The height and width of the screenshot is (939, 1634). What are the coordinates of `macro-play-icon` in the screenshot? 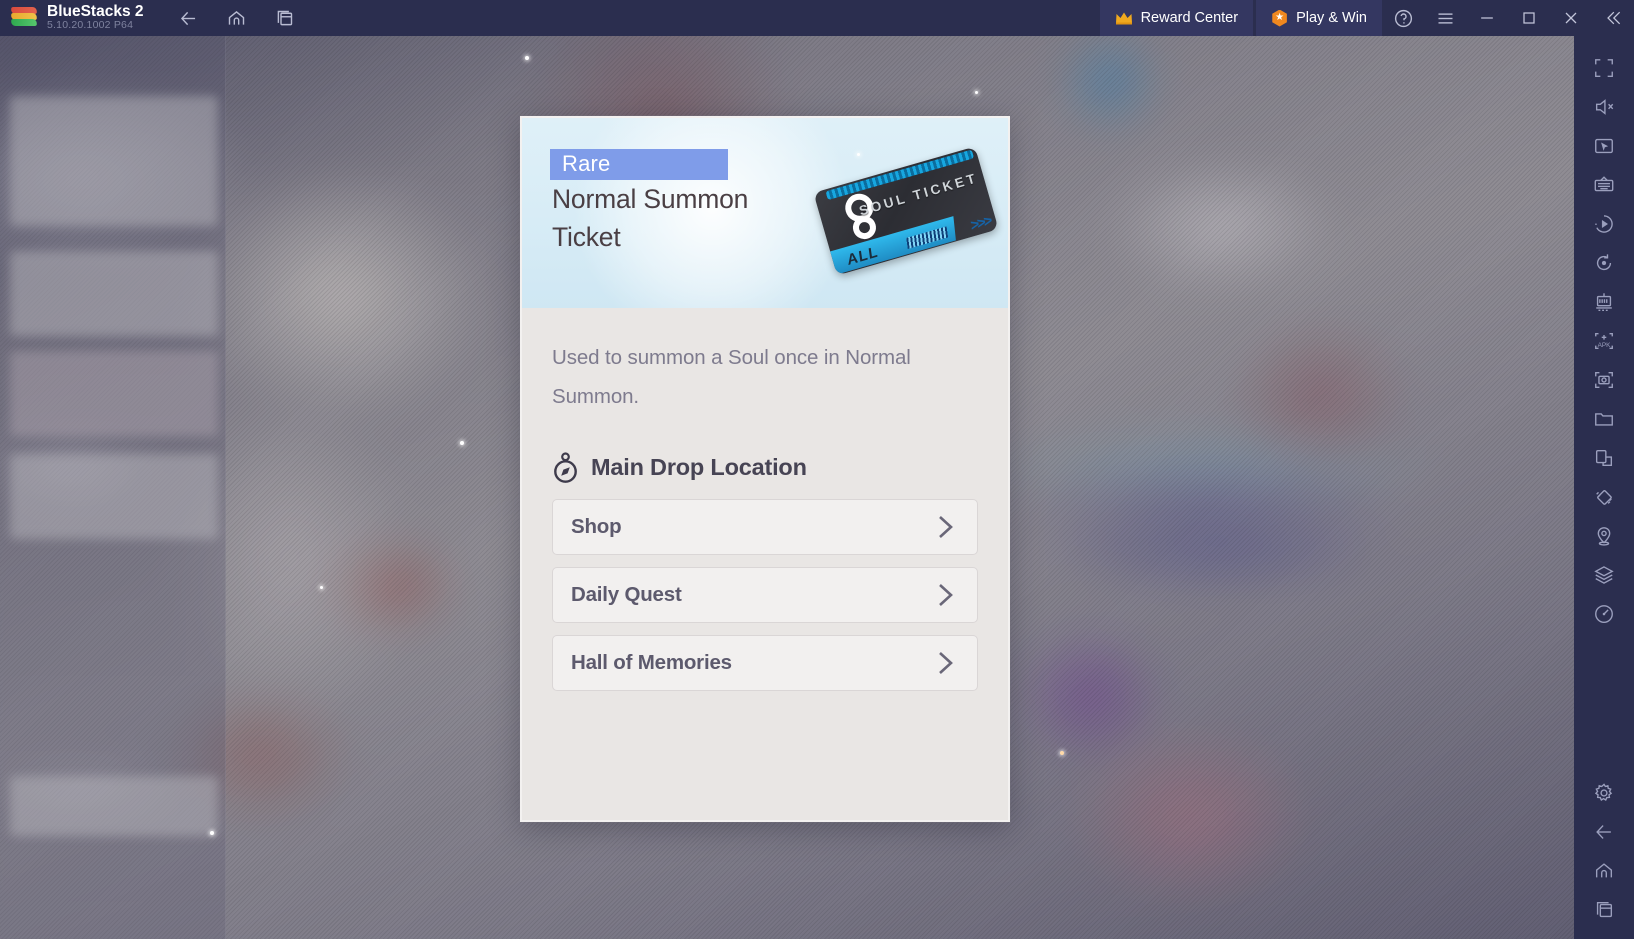 It's located at (1604, 223).